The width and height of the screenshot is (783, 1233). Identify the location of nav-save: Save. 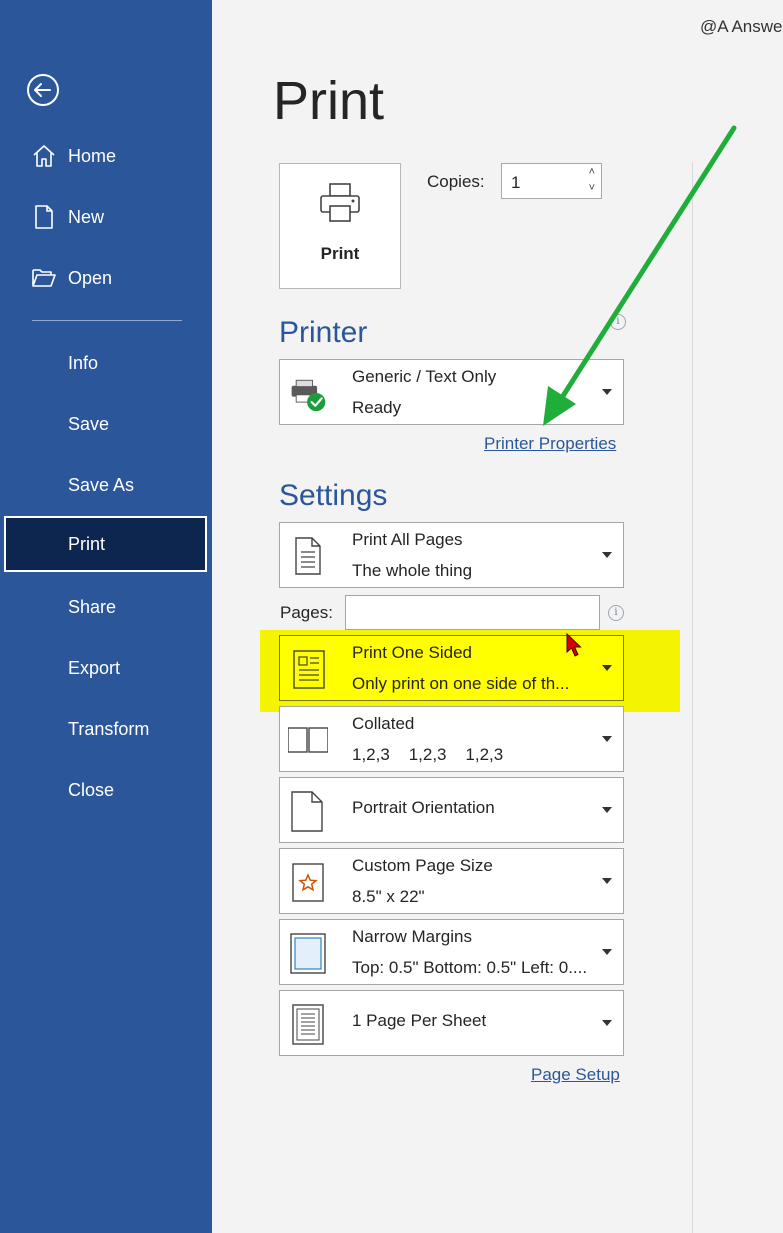
(106, 424).